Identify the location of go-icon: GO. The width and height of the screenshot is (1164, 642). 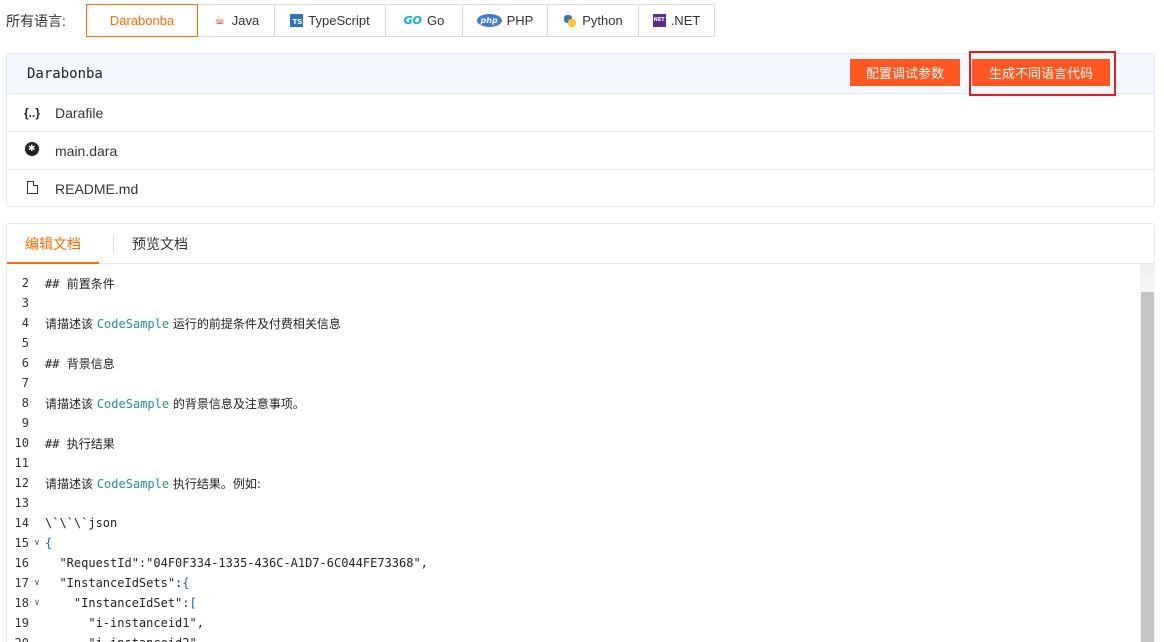
(413, 20).